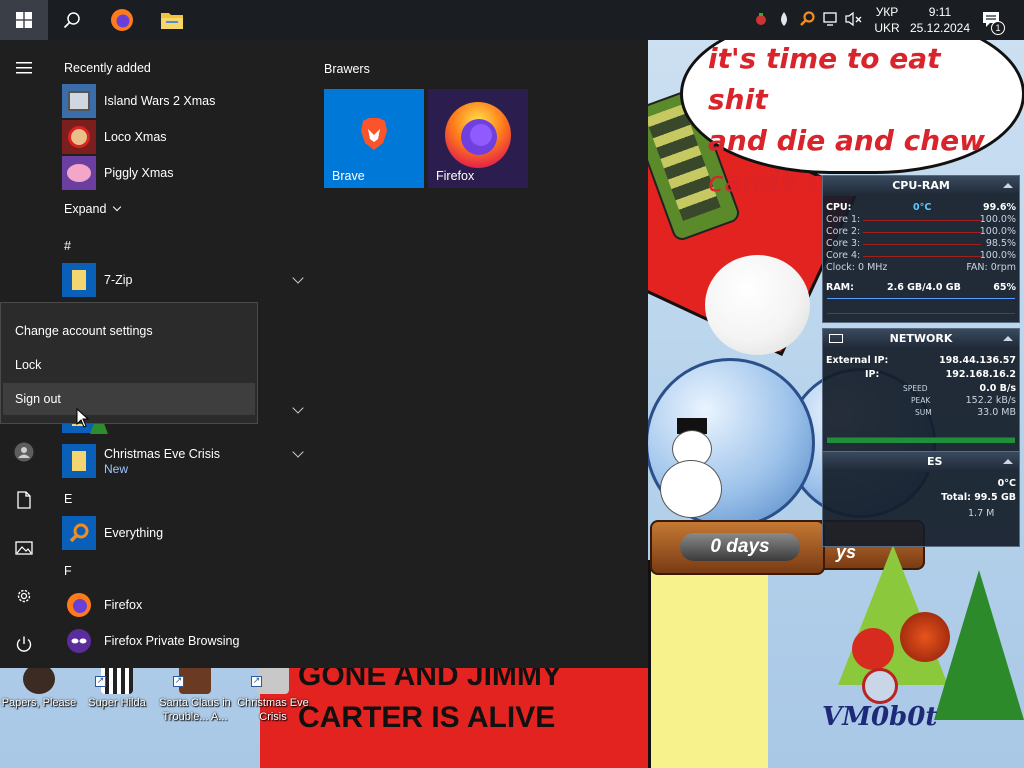  Describe the element at coordinates (427, 717) in the screenshot. I see `bottom-line-2: CARTER IS ALIVE` at that location.